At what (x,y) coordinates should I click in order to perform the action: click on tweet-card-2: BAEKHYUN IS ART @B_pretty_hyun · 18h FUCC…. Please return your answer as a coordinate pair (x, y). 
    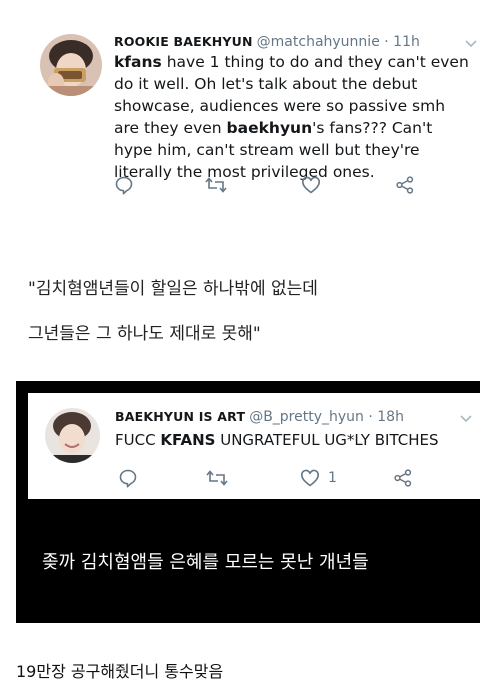
    Looking at the image, I should click on (254, 446).